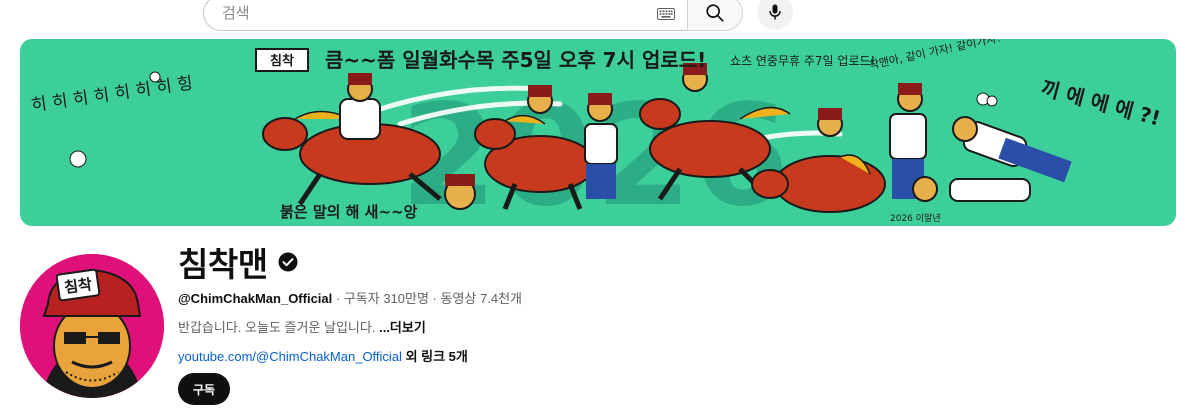  Describe the element at coordinates (515, 60) in the screenshot. I see `banner-headline: 큼~~폼 일월화수목 주5일 오후 7시 업로드!` at that location.